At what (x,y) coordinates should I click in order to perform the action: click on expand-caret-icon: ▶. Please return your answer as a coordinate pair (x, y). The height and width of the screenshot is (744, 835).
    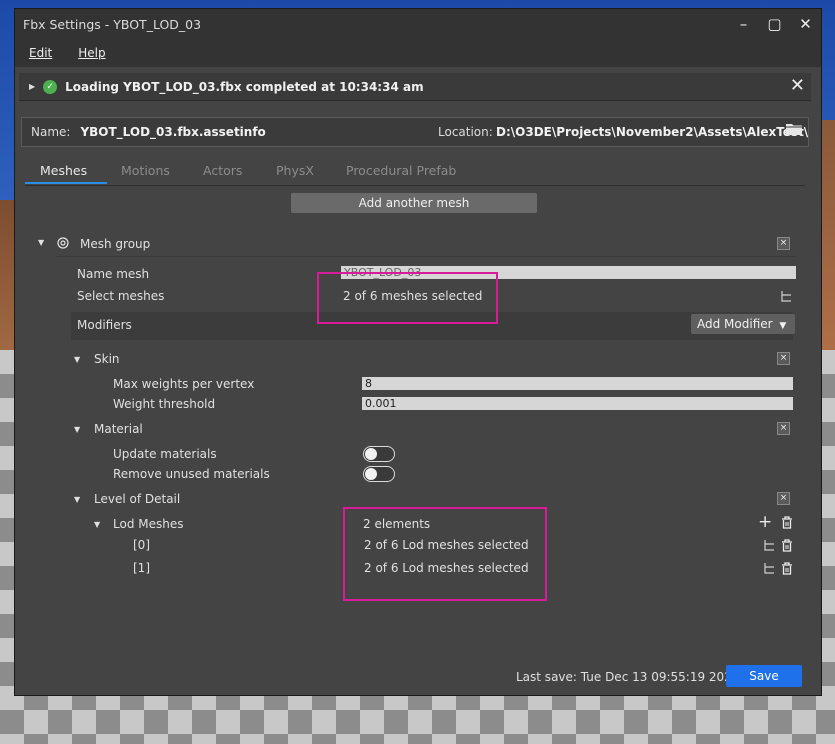
    Looking at the image, I should click on (32, 86).